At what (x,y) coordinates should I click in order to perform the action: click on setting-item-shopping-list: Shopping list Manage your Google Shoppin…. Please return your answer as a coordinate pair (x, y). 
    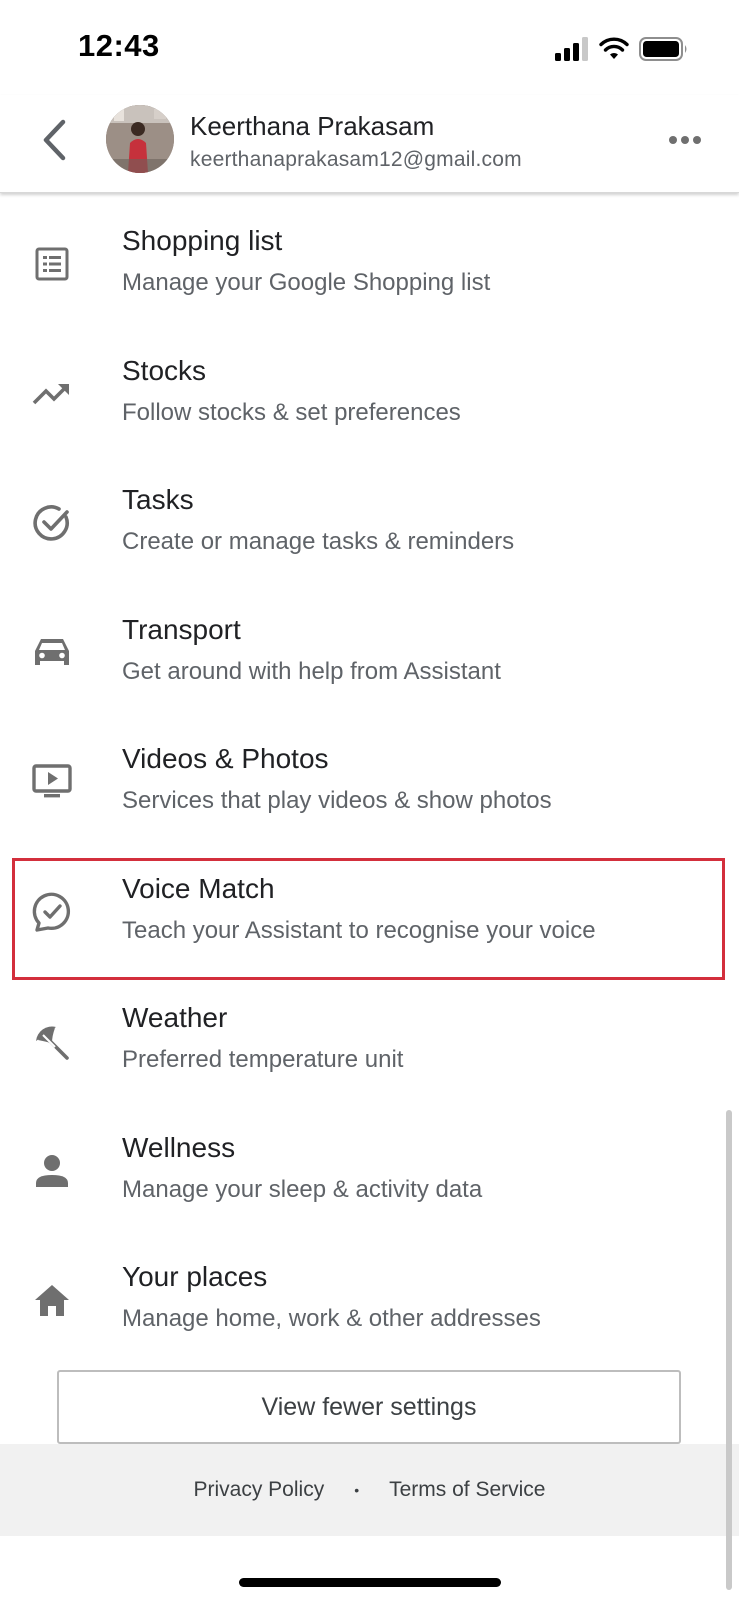
    Looking at the image, I should click on (369, 258).